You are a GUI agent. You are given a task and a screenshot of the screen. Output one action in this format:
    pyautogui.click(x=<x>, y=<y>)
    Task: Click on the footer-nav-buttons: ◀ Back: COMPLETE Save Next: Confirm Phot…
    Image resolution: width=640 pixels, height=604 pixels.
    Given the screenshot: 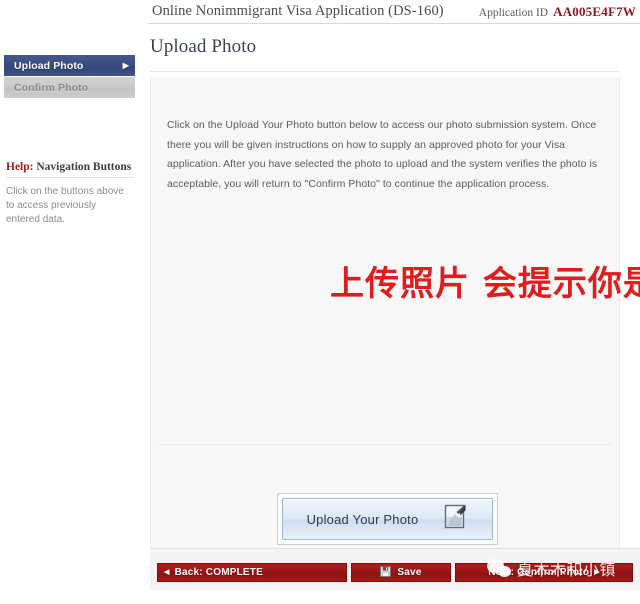 What is the action you would take?
    pyautogui.click(x=395, y=572)
    